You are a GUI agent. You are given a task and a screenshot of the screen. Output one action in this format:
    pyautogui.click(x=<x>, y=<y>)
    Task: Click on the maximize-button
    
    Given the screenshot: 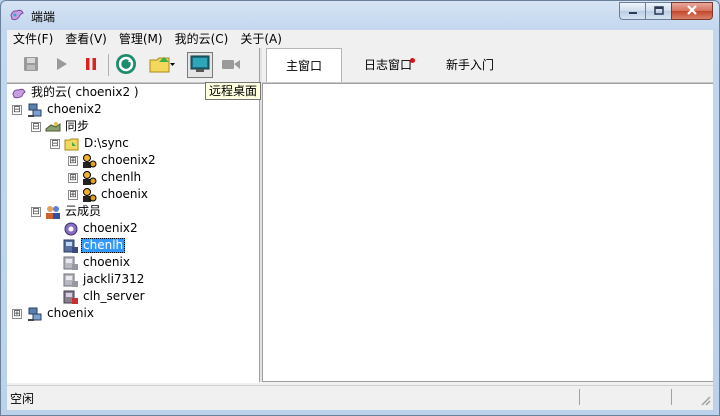 What is the action you would take?
    pyautogui.click(x=658, y=11)
    